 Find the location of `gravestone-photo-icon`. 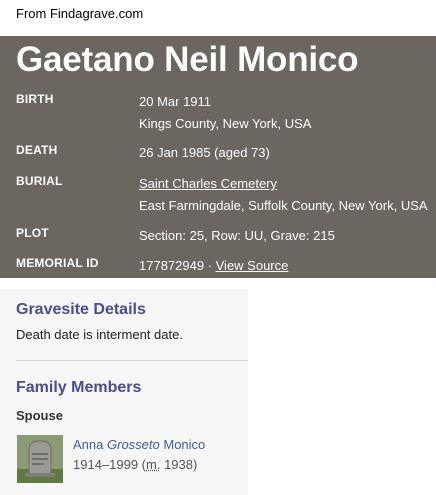

gravestone-photo-icon is located at coordinates (40, 459).